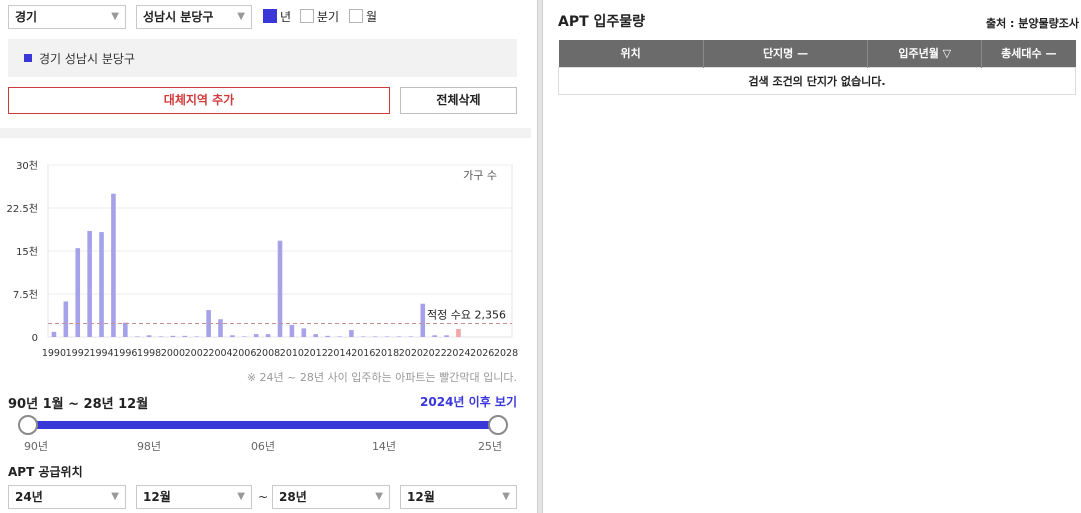 The width and height of the screenshot is (1081, 513). I want to click on bar-1995, so click(113, 265).